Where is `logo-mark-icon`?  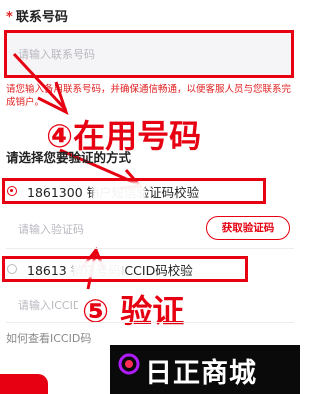 logo-mark-icon is located at coordinates (129, 364).